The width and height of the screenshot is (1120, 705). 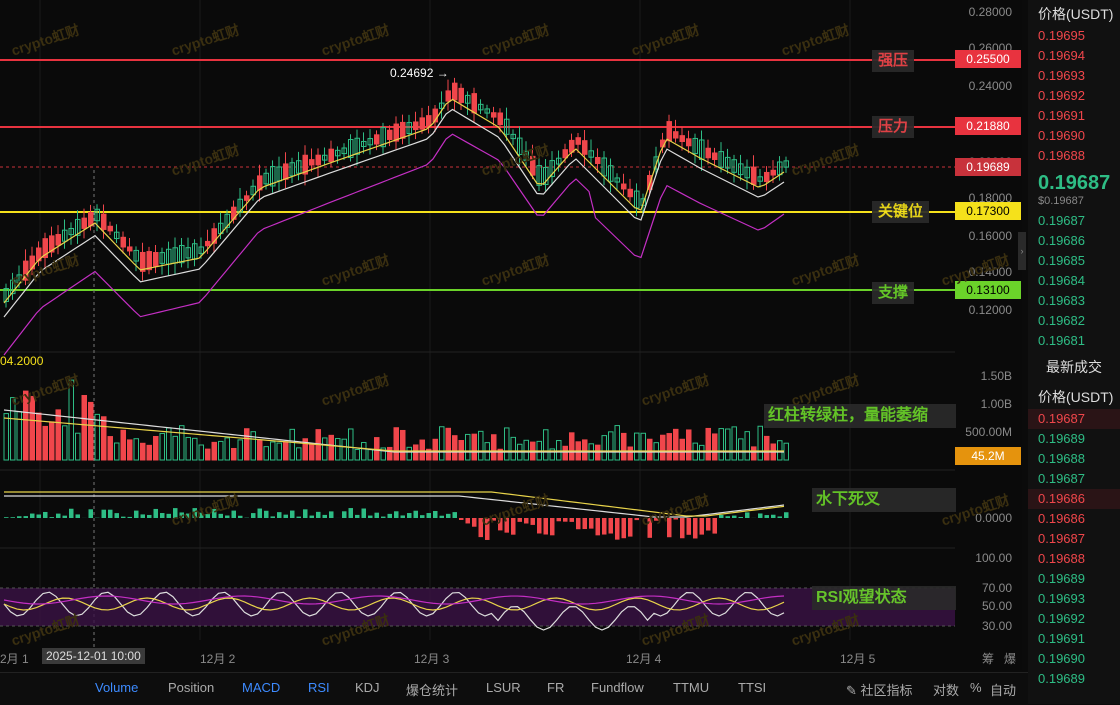 I want to click on indicator-tab-爆仓统计: 爆仓统计, so click(x=432, y=689).